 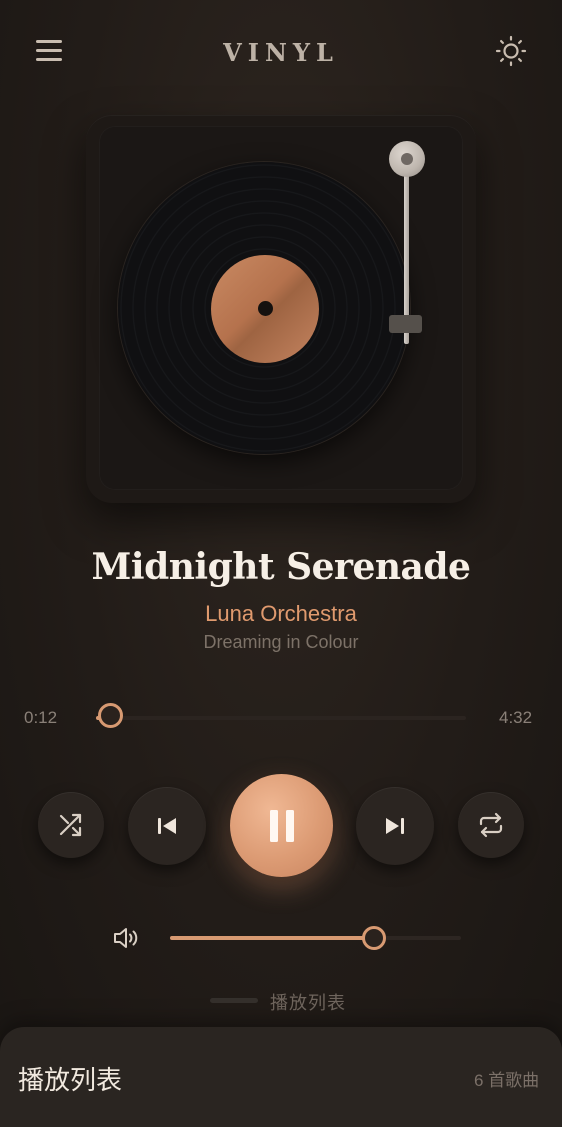 I want to click on skip-next-icon, so click(x=395, y=826).